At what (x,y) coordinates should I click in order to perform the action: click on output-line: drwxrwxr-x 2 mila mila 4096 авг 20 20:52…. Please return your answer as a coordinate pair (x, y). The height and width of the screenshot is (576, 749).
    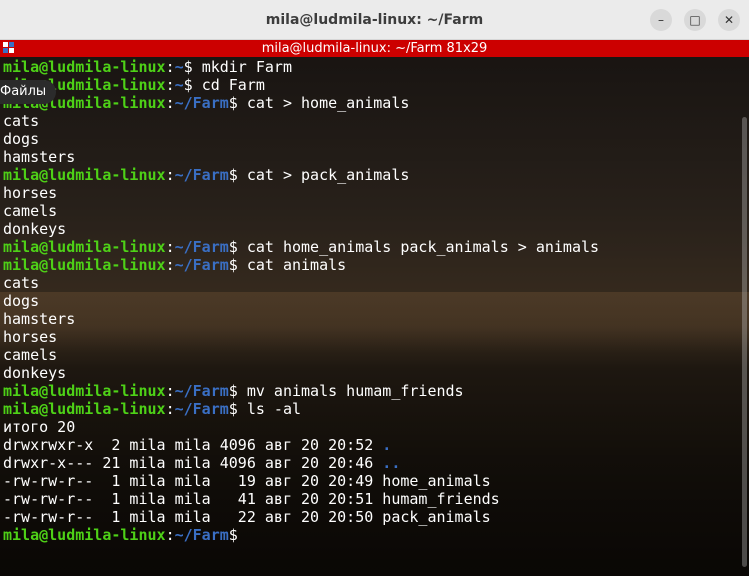
    Looking at the image, I should click on (301, 445).